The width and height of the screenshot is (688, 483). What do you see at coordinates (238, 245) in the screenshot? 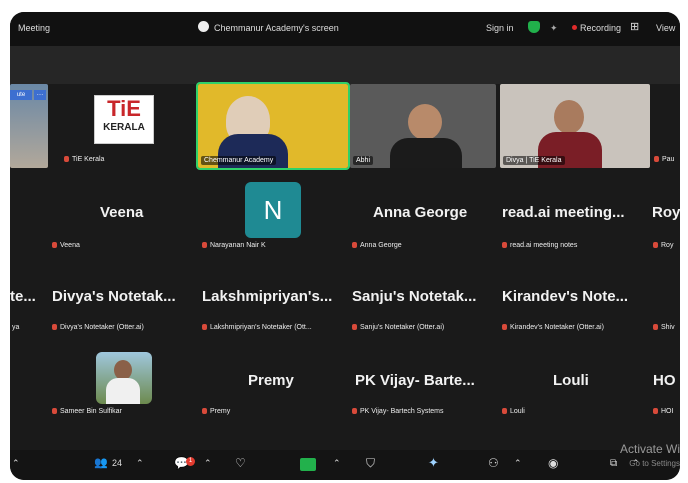
I see `tile-label: Narayanan Nair K` at bounding box center [238, 245].